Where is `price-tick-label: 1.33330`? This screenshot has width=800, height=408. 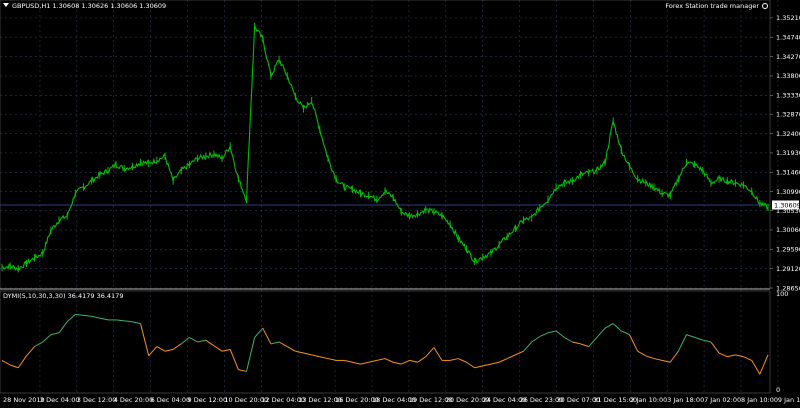
price-tick-label: 1.33330 is located at coordinates (788, 96).